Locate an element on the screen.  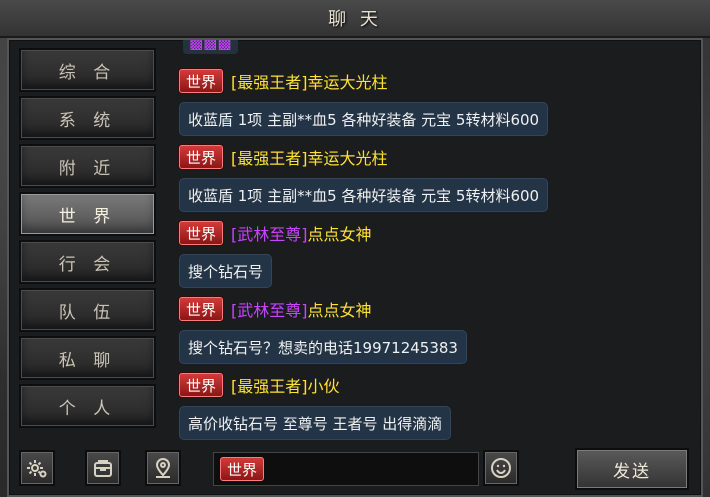
title-bar: 聊 天 is located at coordinates (355, 19).